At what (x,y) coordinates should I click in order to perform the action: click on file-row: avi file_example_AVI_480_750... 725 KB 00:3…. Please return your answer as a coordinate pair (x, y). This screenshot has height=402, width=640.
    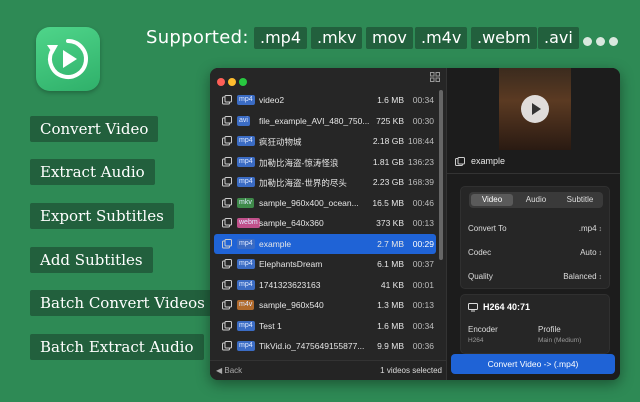
    Looking at the image, I should click on (325, 121).